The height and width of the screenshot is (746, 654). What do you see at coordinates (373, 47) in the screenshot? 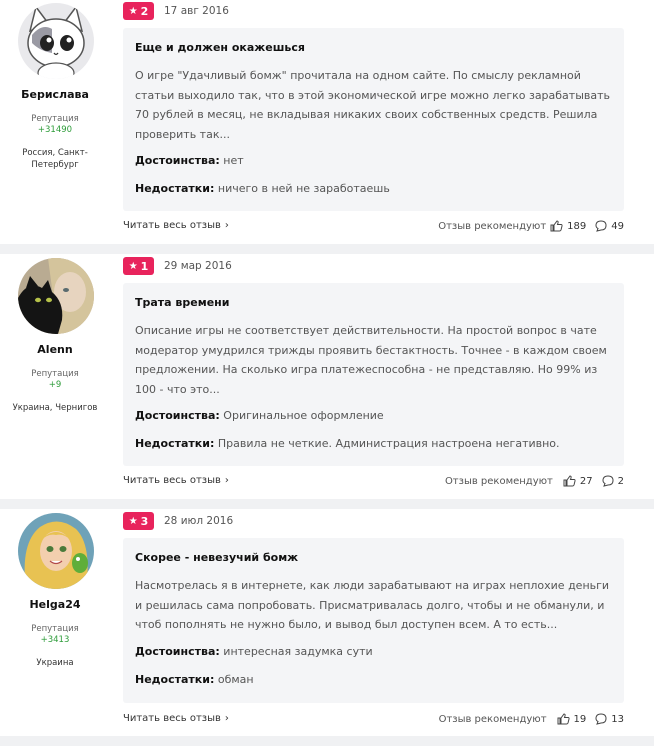
I see `review-title: Еще и должен окажешься` at bounding box center [373, 47].